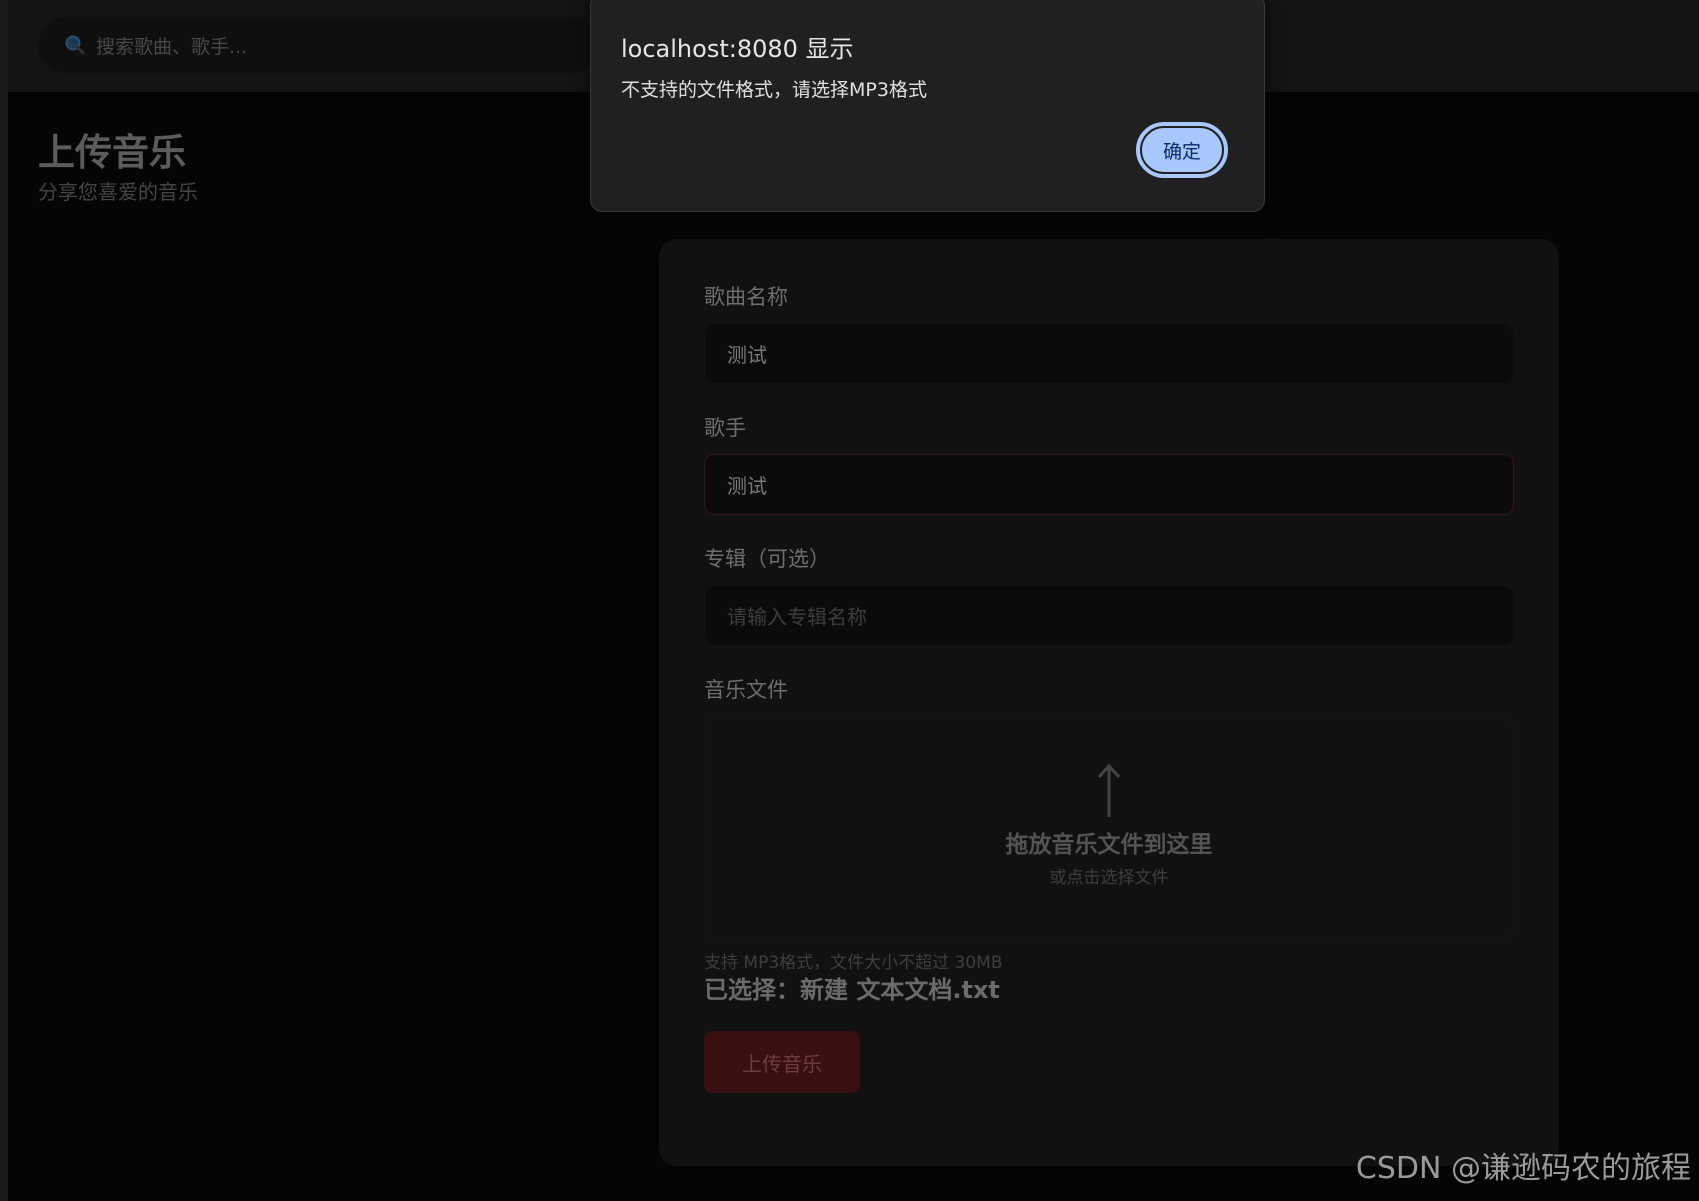 The height and width of the screenshot is (1201, 1699). What do you see at coordinates (4, 600) in the screenshot?
I see `sidebar-edge` at bounding box center [4, 600].